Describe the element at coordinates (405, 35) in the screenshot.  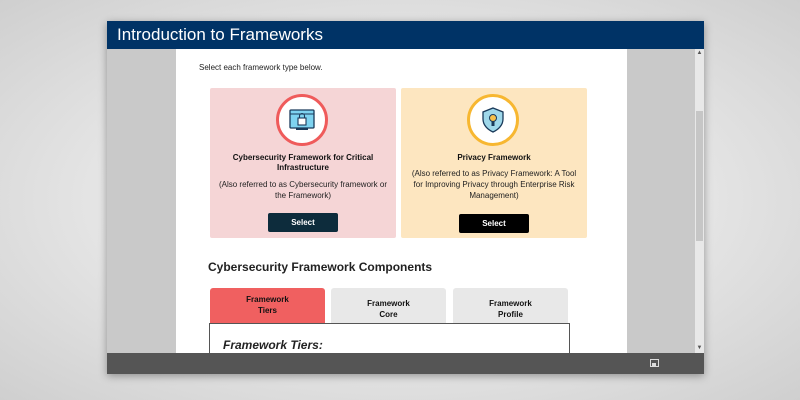
I see `window-title: Introduction to Frameworks` at that location.